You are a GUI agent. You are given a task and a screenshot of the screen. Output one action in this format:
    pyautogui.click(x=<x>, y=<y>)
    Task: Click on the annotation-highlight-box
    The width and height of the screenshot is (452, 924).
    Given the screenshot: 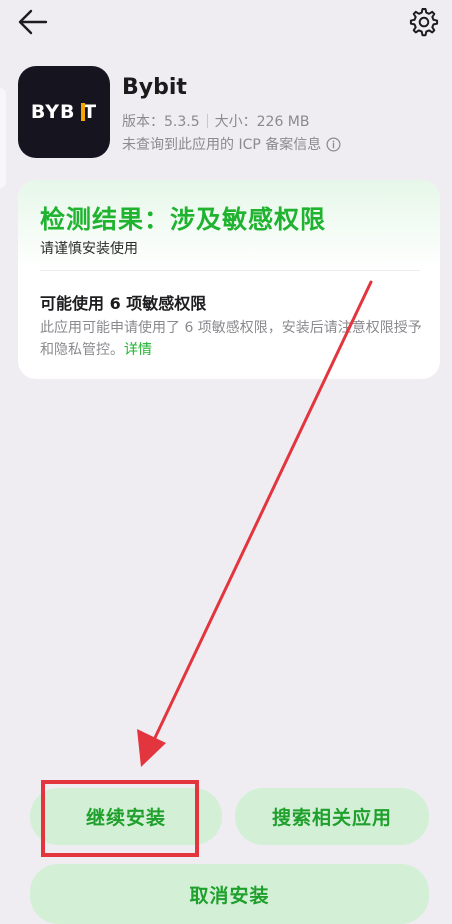 What is the action you would take?
    pyautogui.click(x=120, y=818)
    